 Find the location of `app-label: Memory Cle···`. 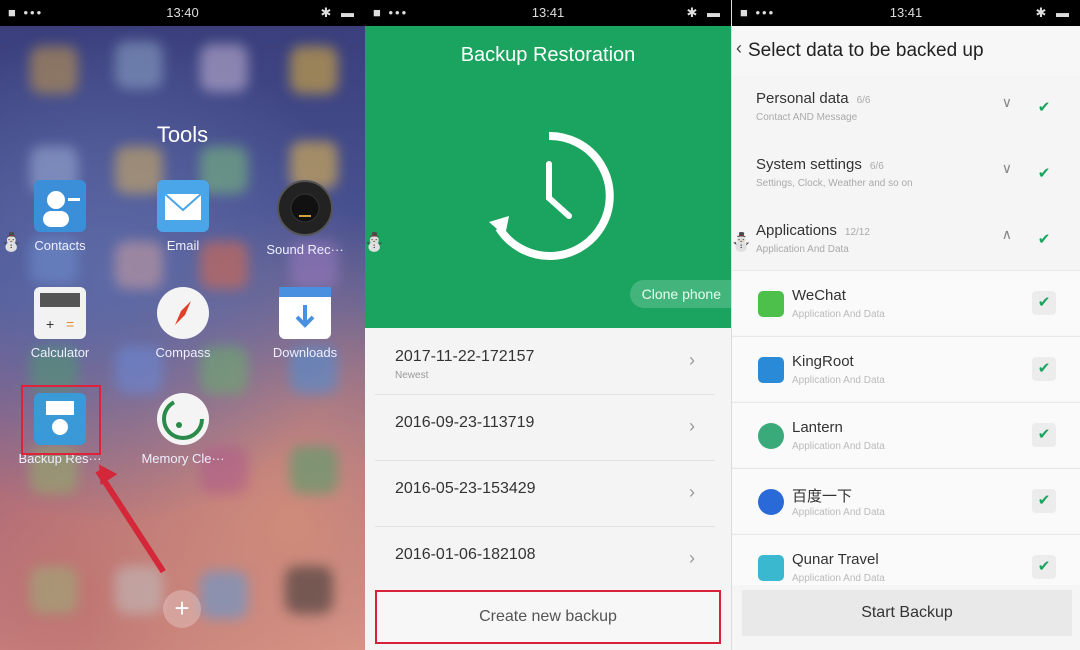

app-label: Memory Cle··· is located at coordinates (183, 458).